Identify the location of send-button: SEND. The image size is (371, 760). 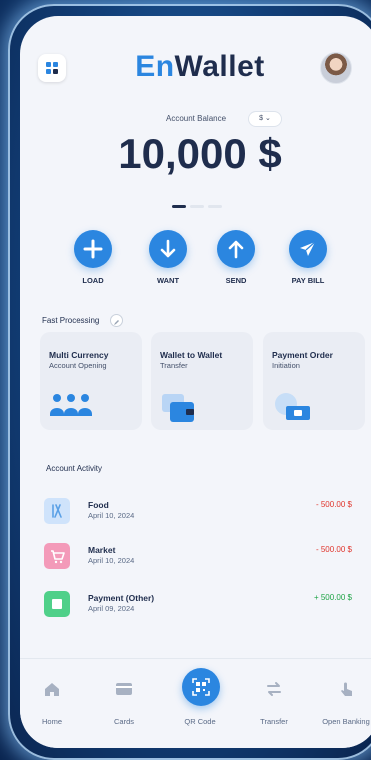
(236, 257).